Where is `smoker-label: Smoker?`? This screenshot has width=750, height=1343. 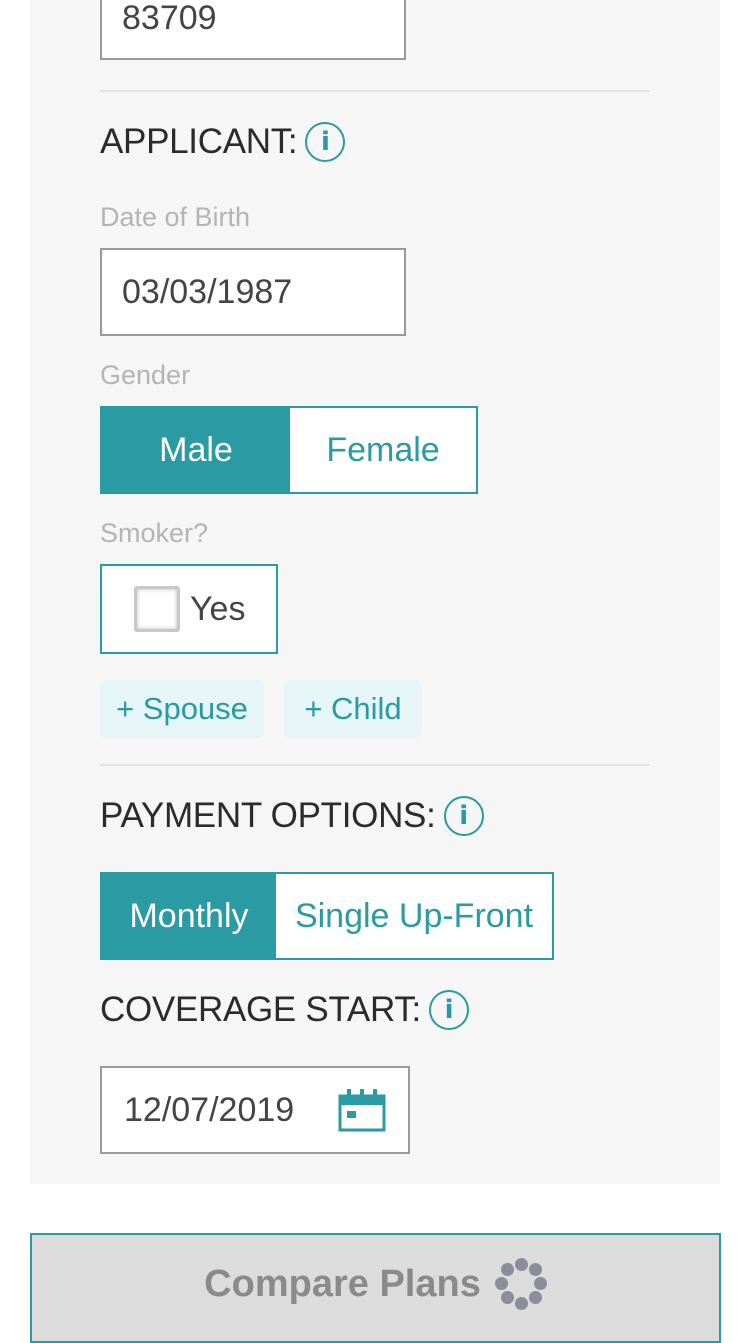 smoker-label: Smoker? is located at coordinates (154, 533).